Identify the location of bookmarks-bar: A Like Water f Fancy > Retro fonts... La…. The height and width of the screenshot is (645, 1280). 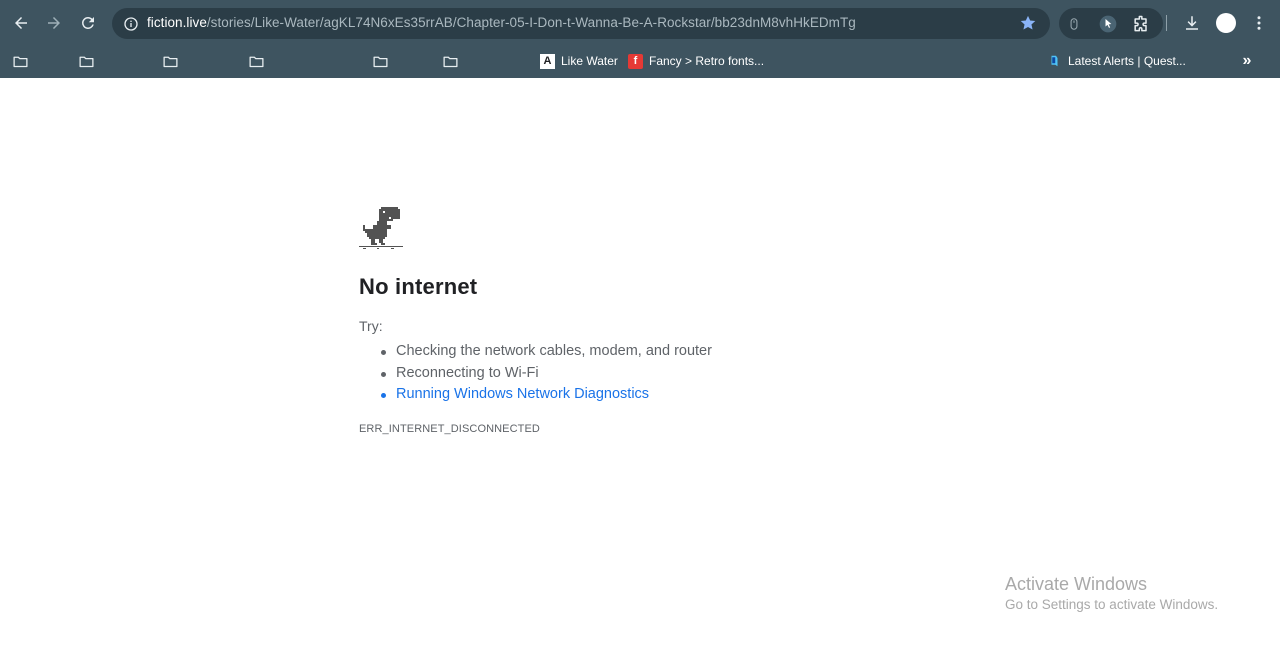
(640, 61).